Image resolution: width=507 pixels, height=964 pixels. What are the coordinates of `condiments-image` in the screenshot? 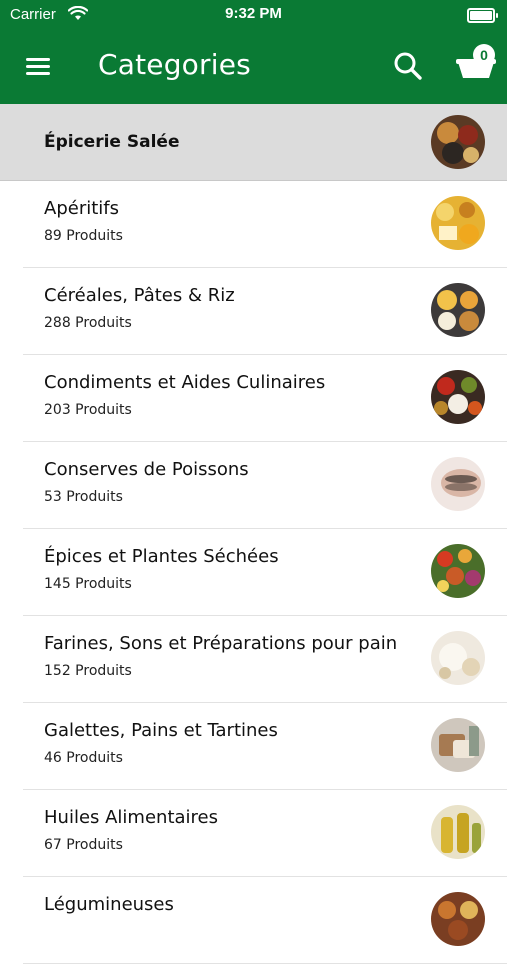 It's located at (458, 397).